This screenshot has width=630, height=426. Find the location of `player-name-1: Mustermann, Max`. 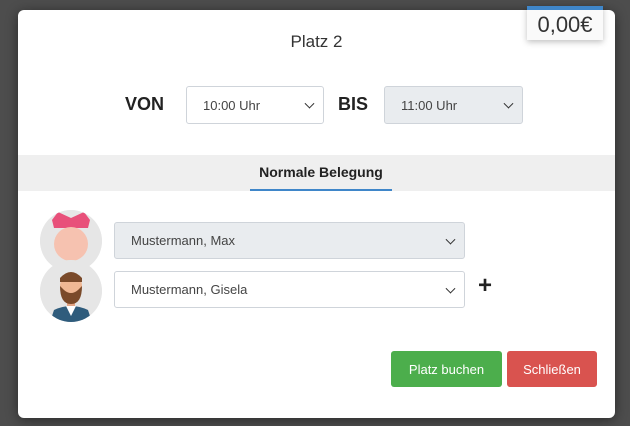

player-name-1: Mustermann, Max is located at coordinates (183, 240).